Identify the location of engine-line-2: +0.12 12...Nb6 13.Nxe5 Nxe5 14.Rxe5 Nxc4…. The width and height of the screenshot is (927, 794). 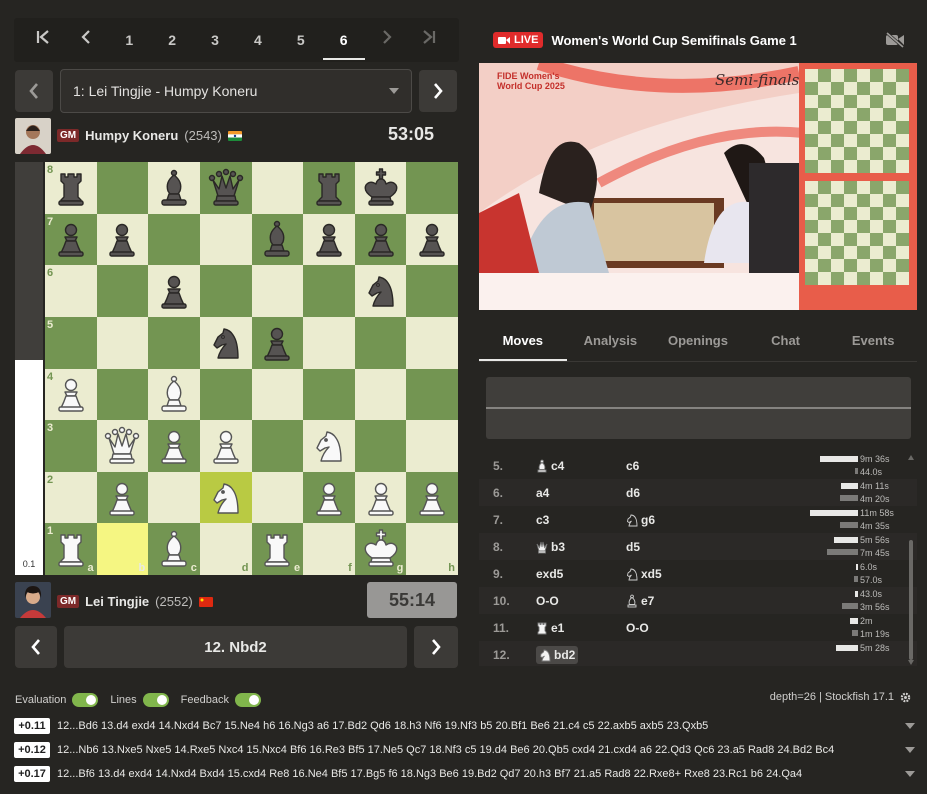
(465, 750).